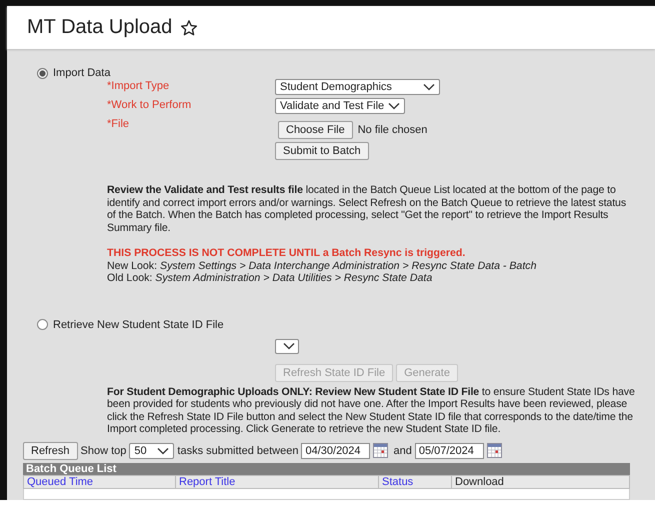 The width and height of the screenshot is (655, 506). Describe the element at coordinates (402, 450) in the screenshot. I see `and-label: and` at that location.